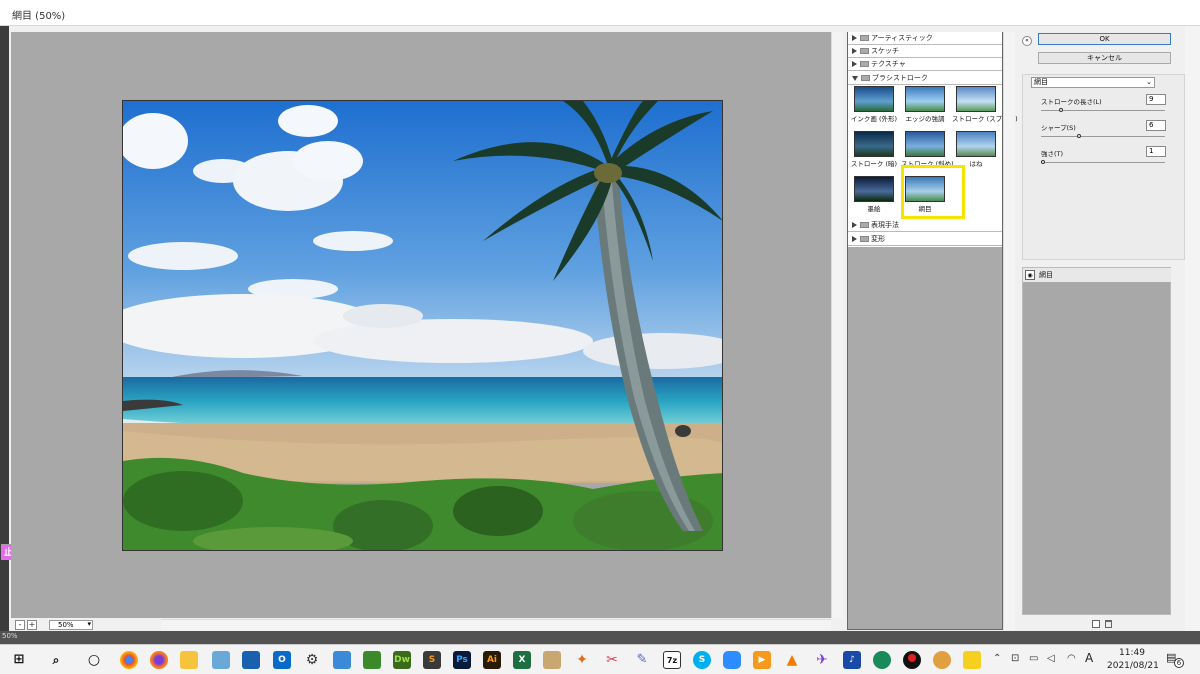 This screenshot has height=674, width=1200. What do you see at coordinates (1041, 82) in the screenshot?
I see `filter-select-value: 網目` at bounding box center [1041, 82].